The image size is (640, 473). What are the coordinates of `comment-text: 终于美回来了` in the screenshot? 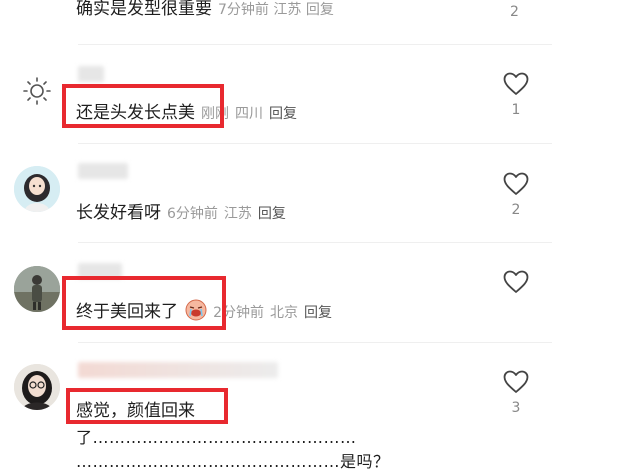 It's located at (127, 312).